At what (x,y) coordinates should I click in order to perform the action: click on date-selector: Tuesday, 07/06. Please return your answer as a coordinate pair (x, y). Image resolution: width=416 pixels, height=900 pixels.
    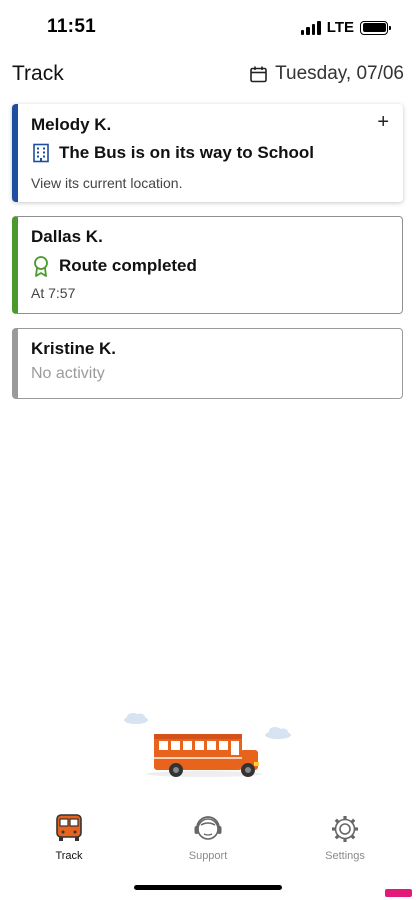
    Looking at the image, I should click on (327, 74).